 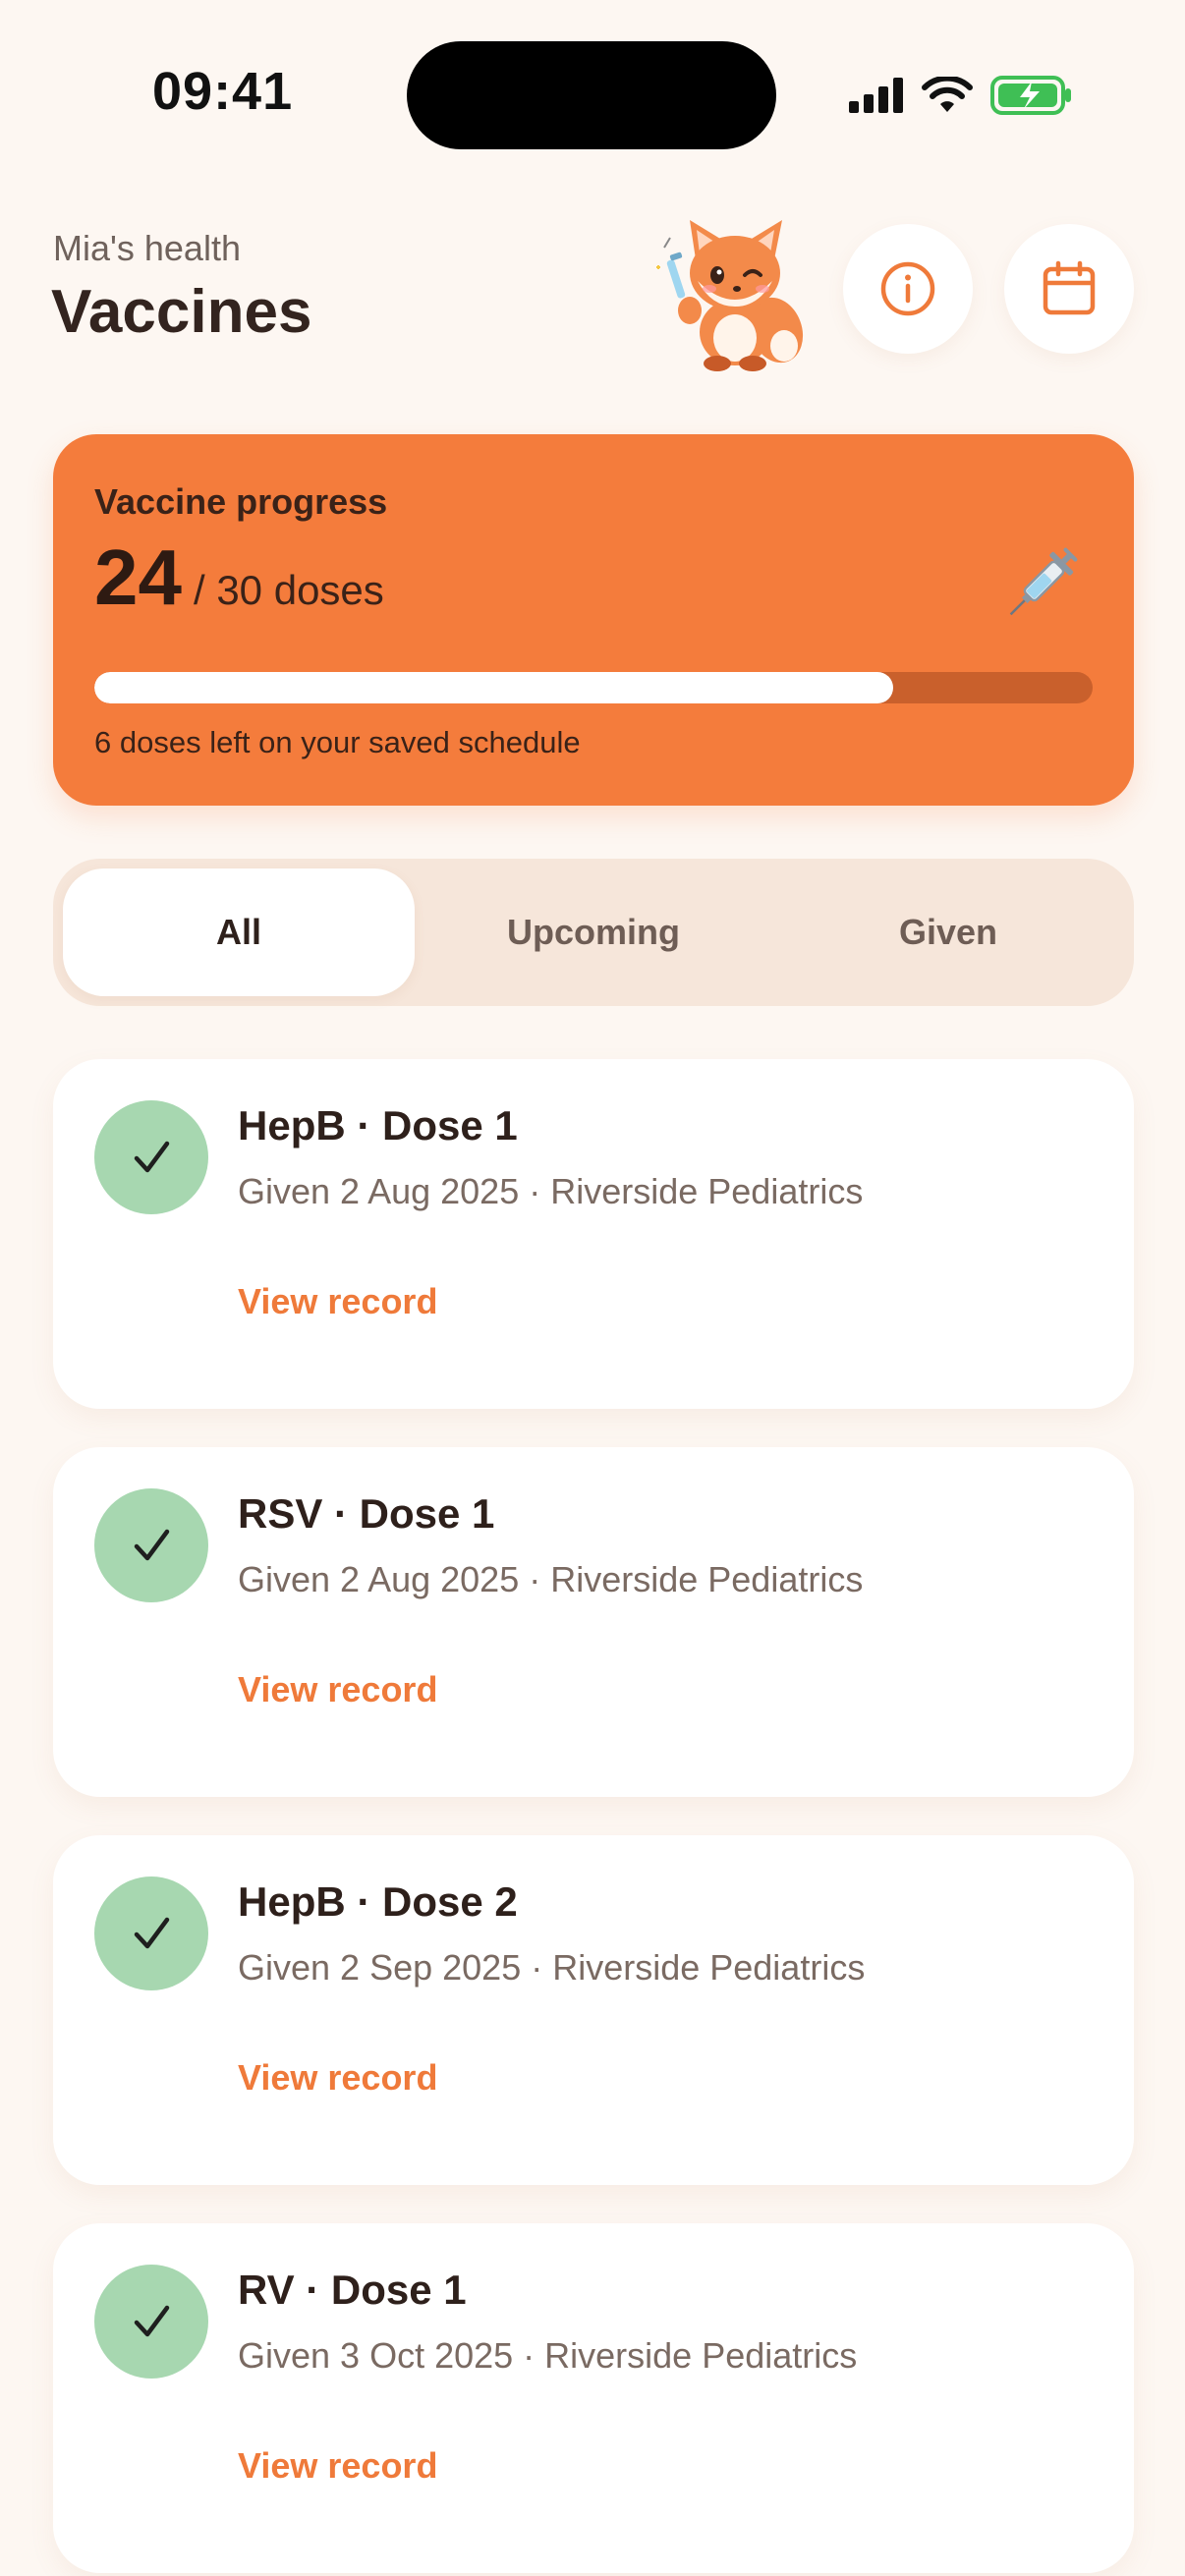 I want to click on dose-title: HepB · Dose 2, so click(x=378, y=1901).